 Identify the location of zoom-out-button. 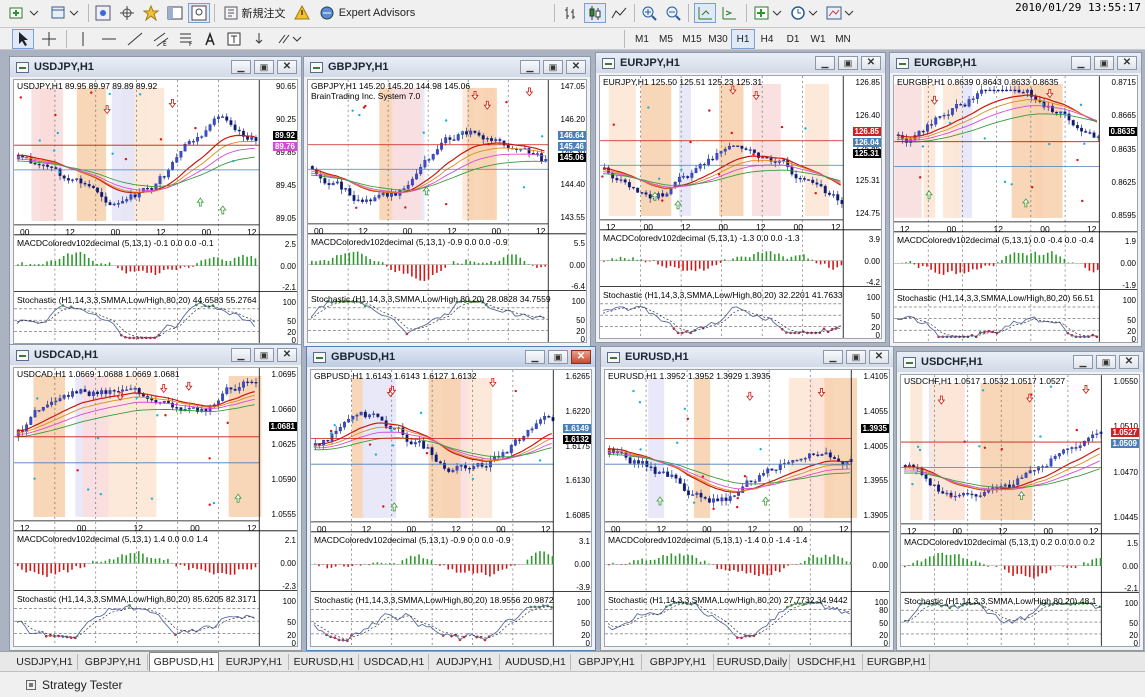
(673, 13).